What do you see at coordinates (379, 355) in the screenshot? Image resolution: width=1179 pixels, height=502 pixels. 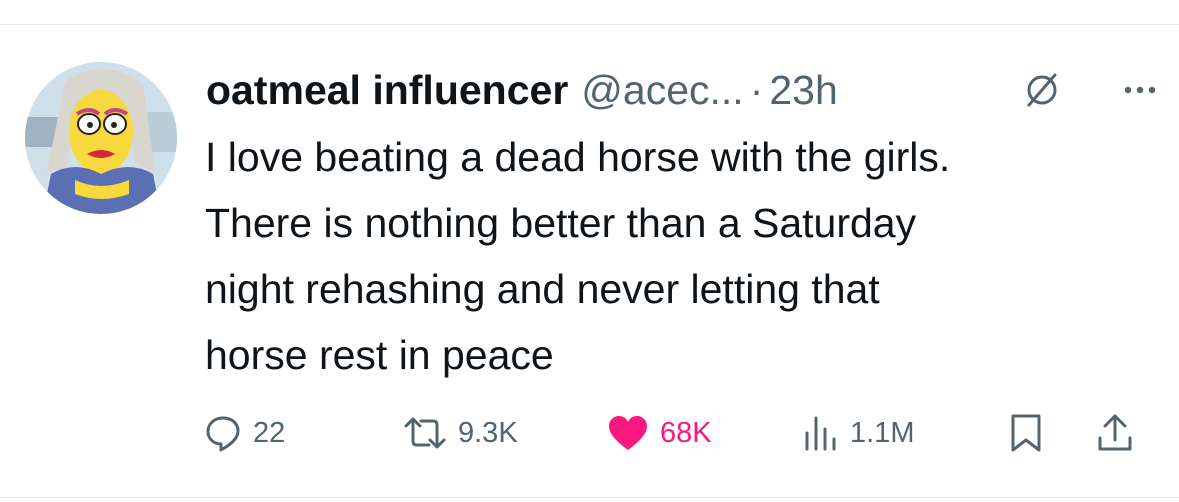 I see `tweet-text-line: horse rest in peace` at bounding box center [379, 355].